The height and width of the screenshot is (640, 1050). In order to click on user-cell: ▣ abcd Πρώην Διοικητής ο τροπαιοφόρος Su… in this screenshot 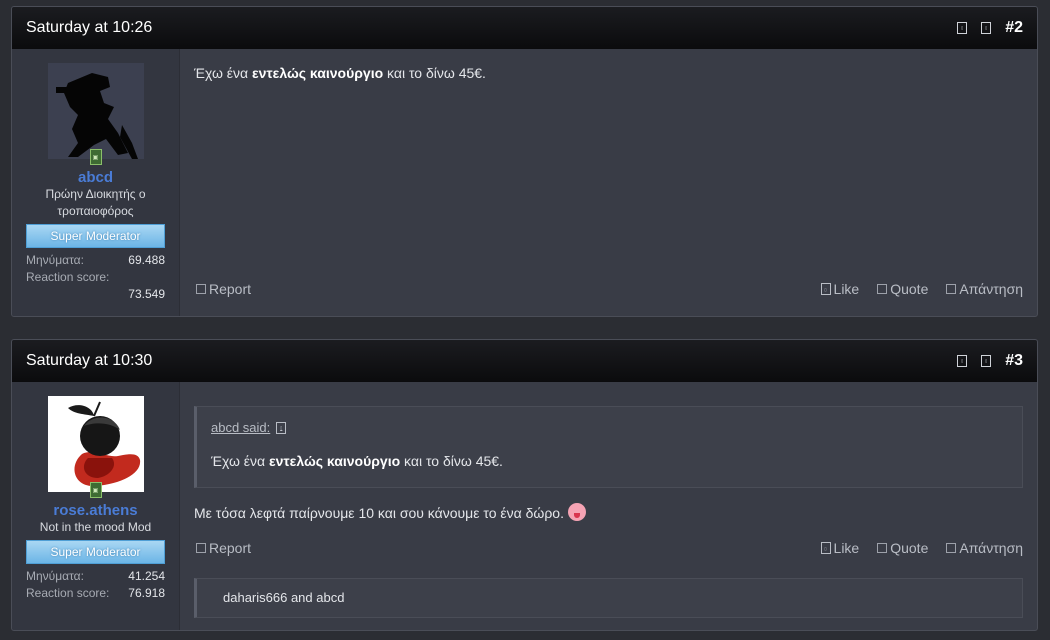, I will do `click(96, 182)`.